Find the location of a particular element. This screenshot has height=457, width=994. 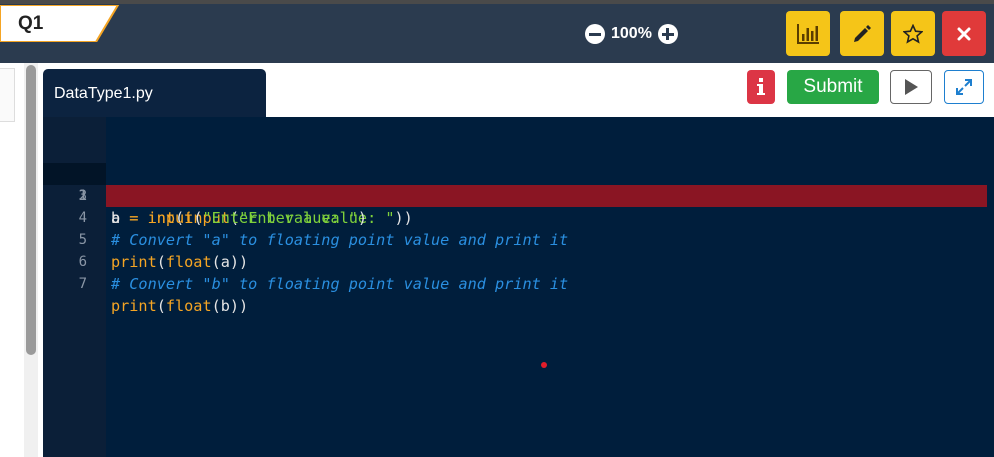

file-tab: DataType1.py is located at coordinates (154, 93).